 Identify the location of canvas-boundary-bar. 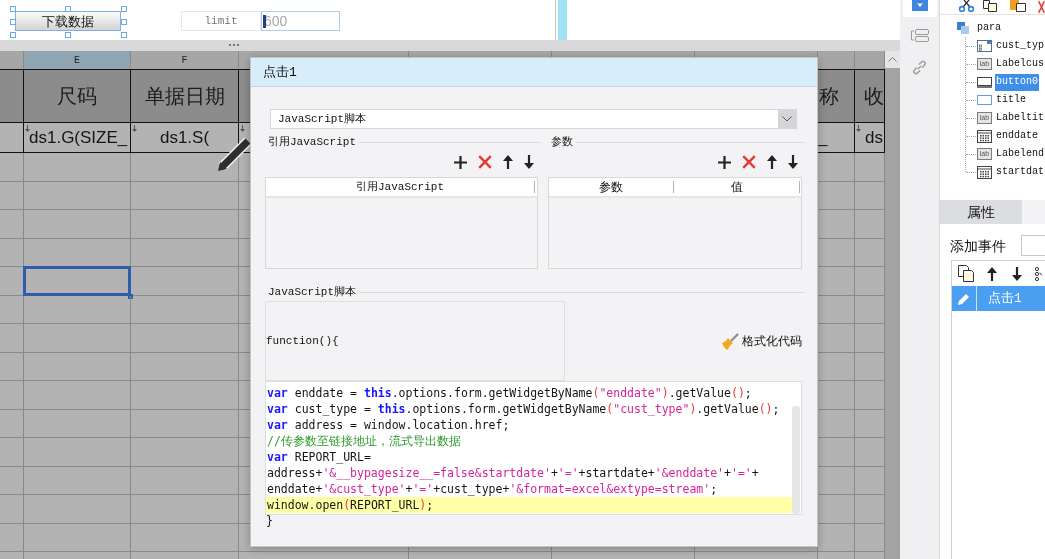
(562, 20).